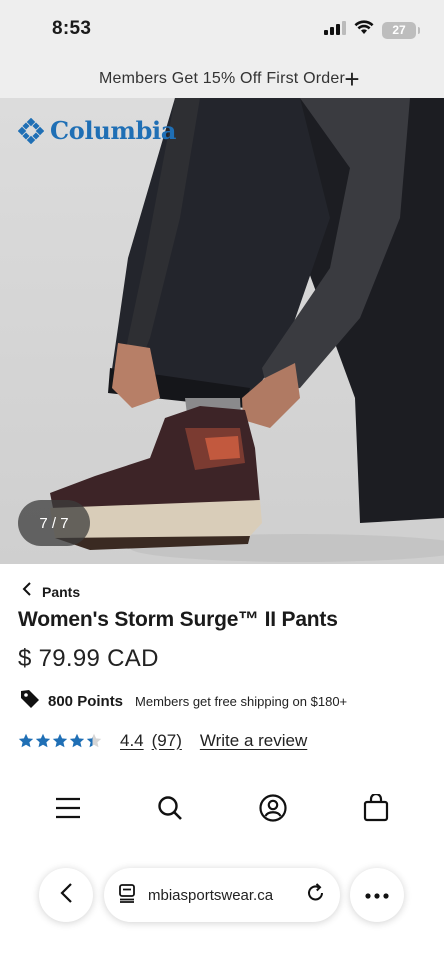 Image resolution: width=444 pixels, height=960 pixels. Describe the element at coordinates (113, 130) in the screenshot. I see `brand-name: Columbia` at that location.